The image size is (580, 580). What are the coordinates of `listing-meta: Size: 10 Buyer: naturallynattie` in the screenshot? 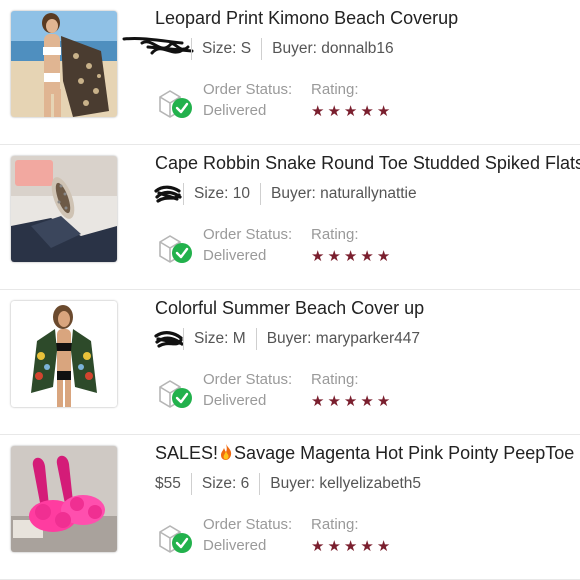 It's located at (286, 194).